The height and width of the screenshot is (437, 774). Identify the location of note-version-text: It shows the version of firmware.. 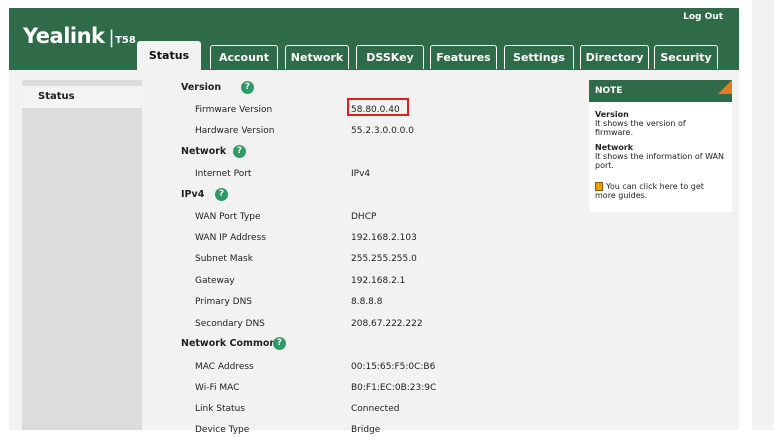
(640, 128).